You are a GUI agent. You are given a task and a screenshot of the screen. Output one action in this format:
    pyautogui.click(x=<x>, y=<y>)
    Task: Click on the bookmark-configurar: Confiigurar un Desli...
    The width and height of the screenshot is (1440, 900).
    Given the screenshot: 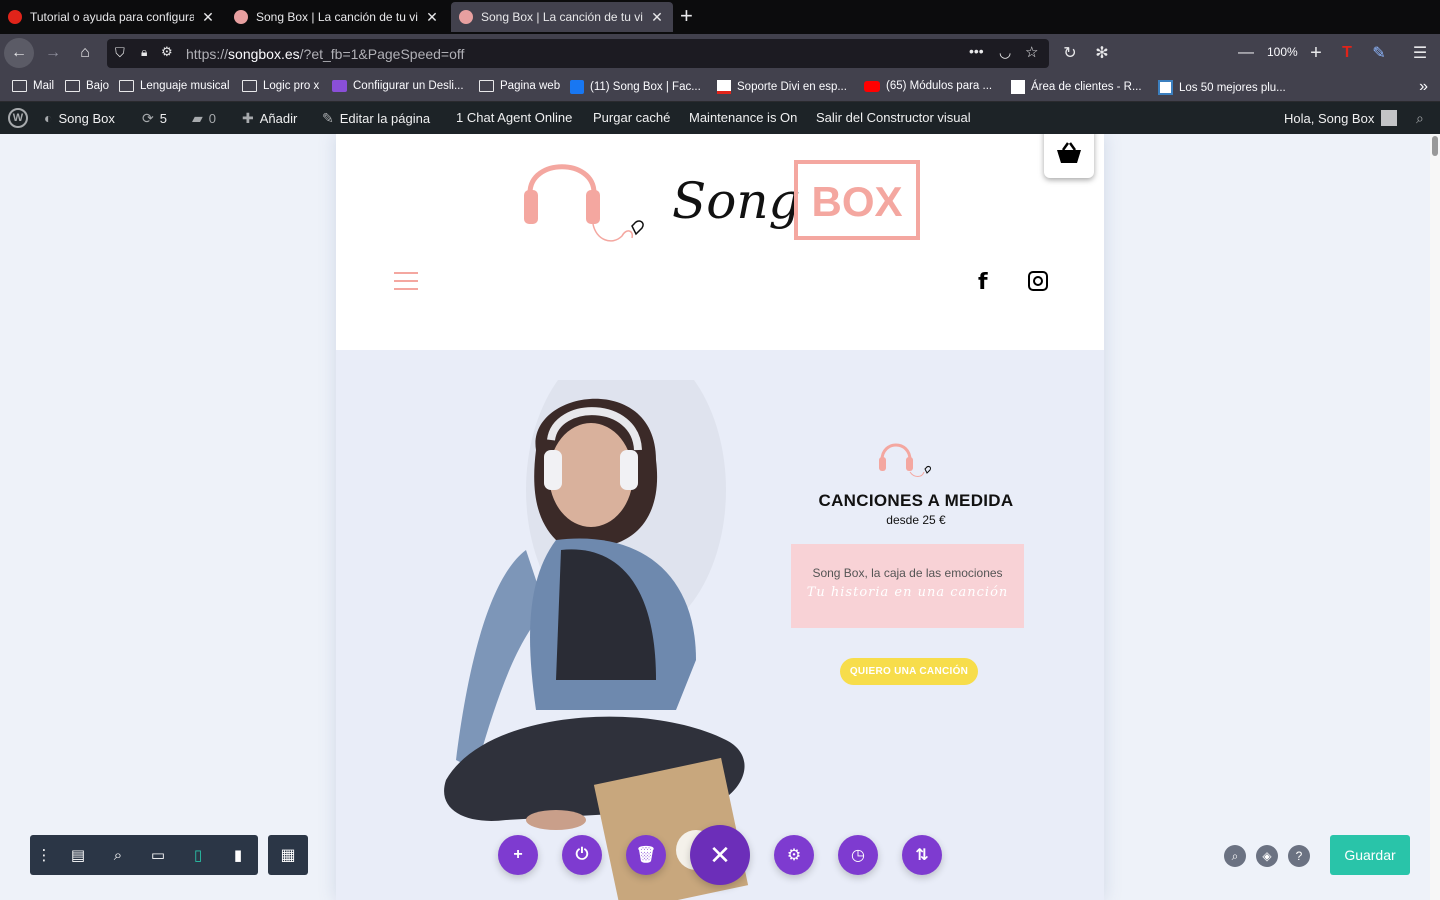 What is the action you would take?
    pyautogui.click(x=398, y=86)
    